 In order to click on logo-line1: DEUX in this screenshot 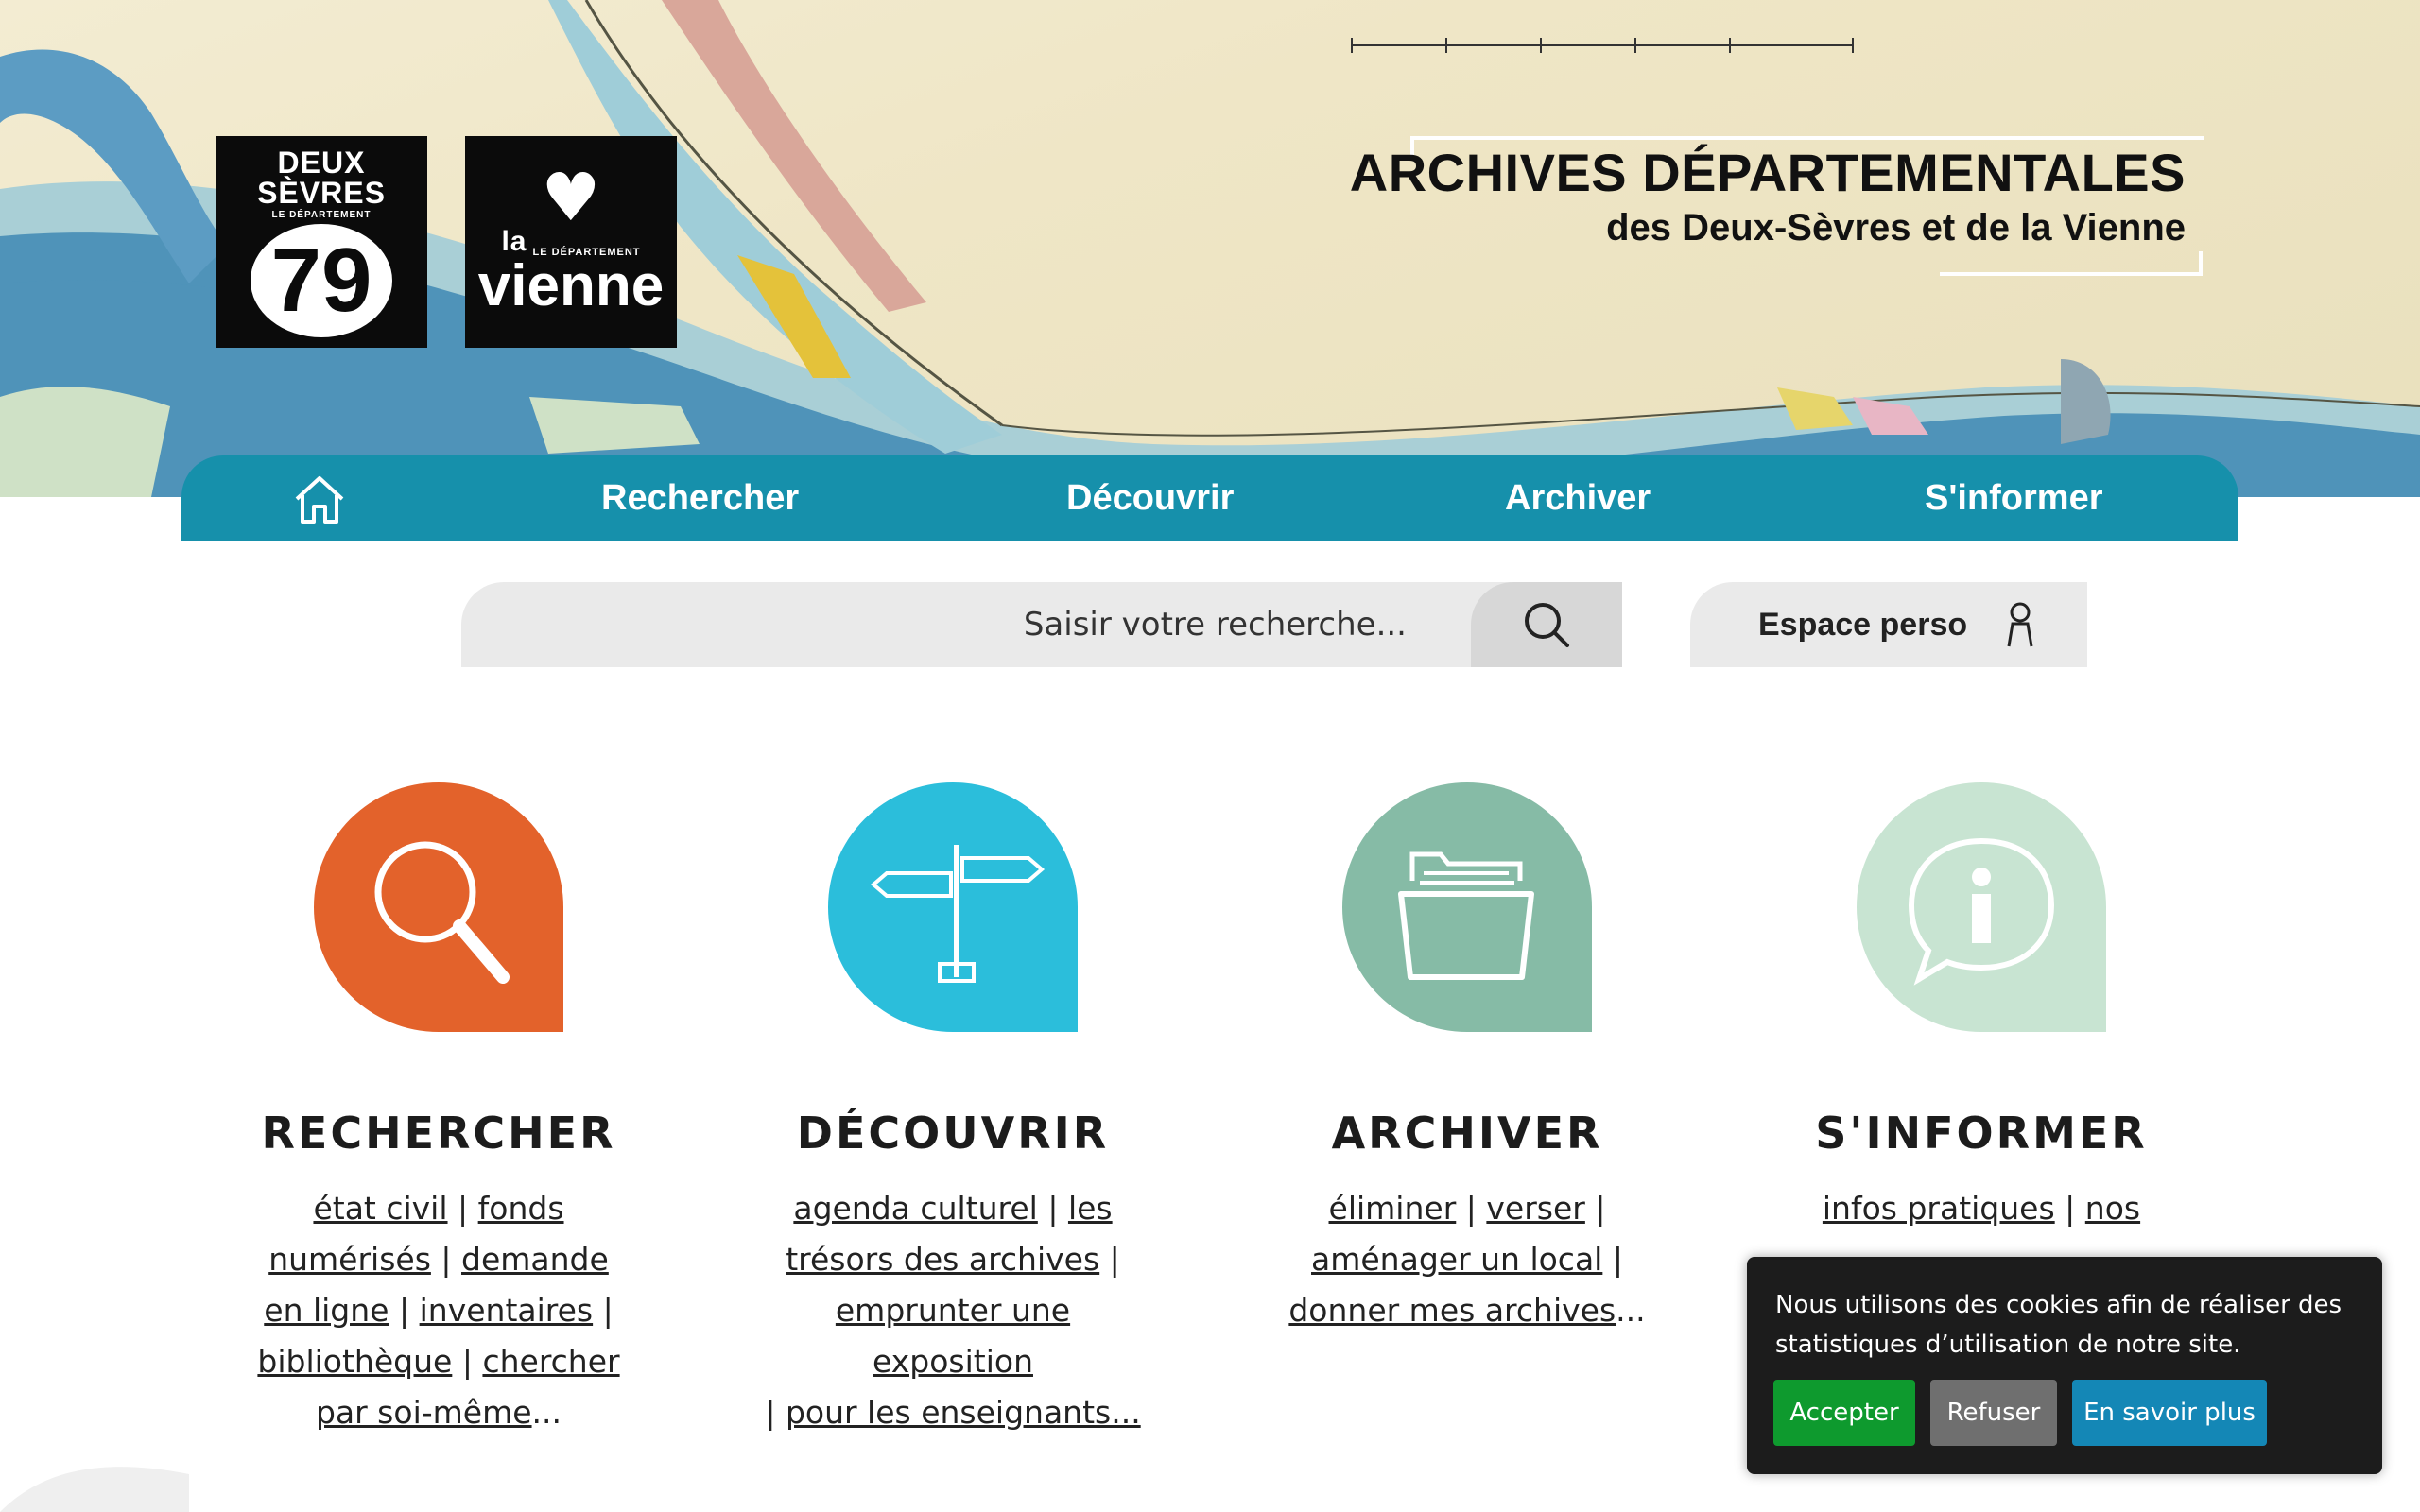, I will do `click(321, 162)`.